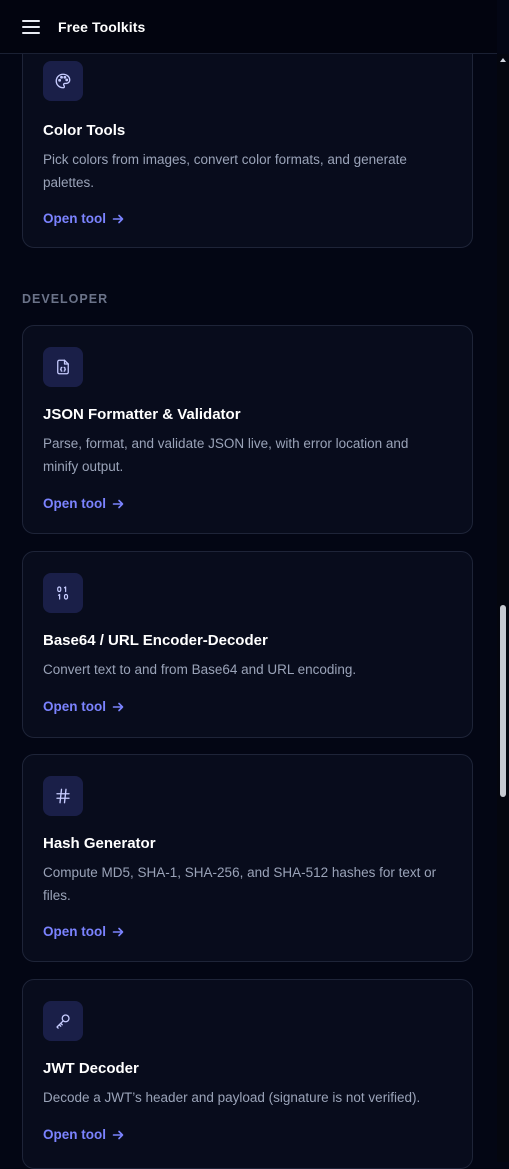 The width and height of the screenshot is (509, 1169). What do you see at coordinates (63, 796) in the screenshot?
I see `hash-icon` at bounding box center [63, 796].